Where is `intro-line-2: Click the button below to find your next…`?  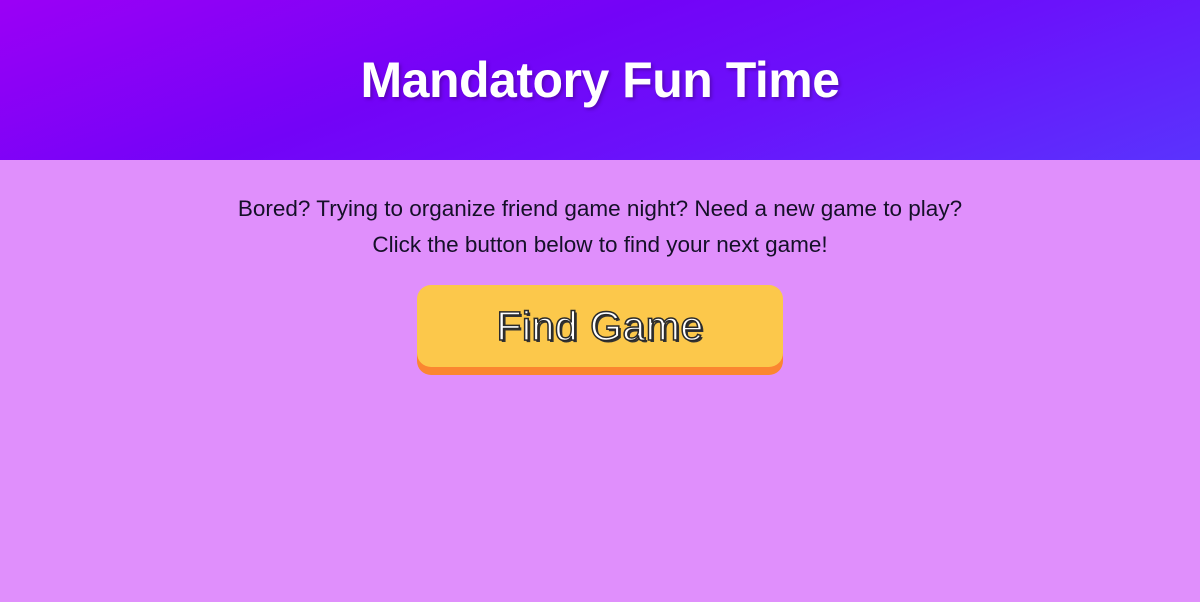 intro-line-2: Click the button below to find your next… is located at coordinates (600, 244).